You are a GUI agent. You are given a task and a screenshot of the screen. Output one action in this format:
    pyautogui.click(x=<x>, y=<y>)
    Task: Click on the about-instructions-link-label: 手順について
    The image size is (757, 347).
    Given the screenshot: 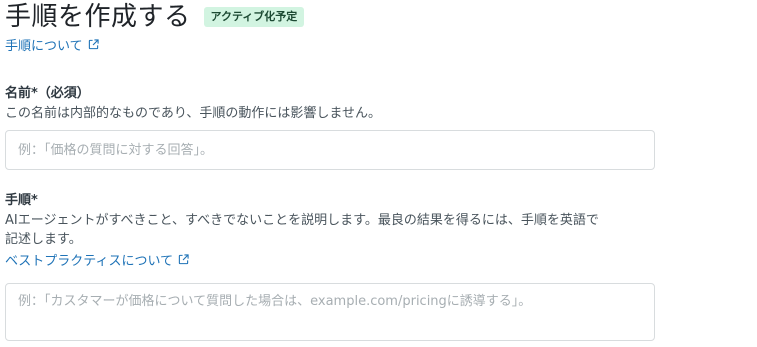 What is the action you would take?
    pyautogui.click(x=44, y=46)
    